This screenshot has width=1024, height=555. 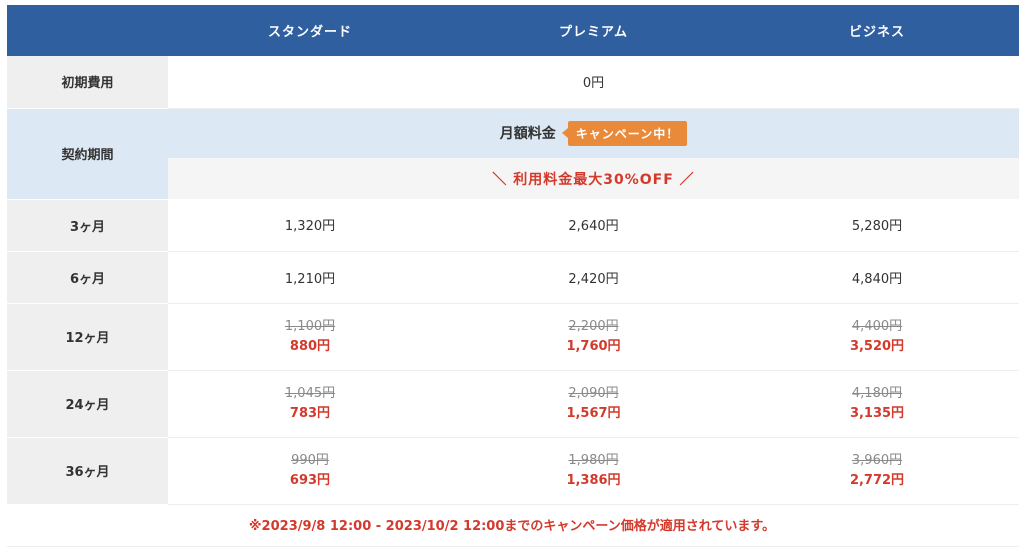 I want to click on old-price: 1,045円, so click(x=310, y=393).